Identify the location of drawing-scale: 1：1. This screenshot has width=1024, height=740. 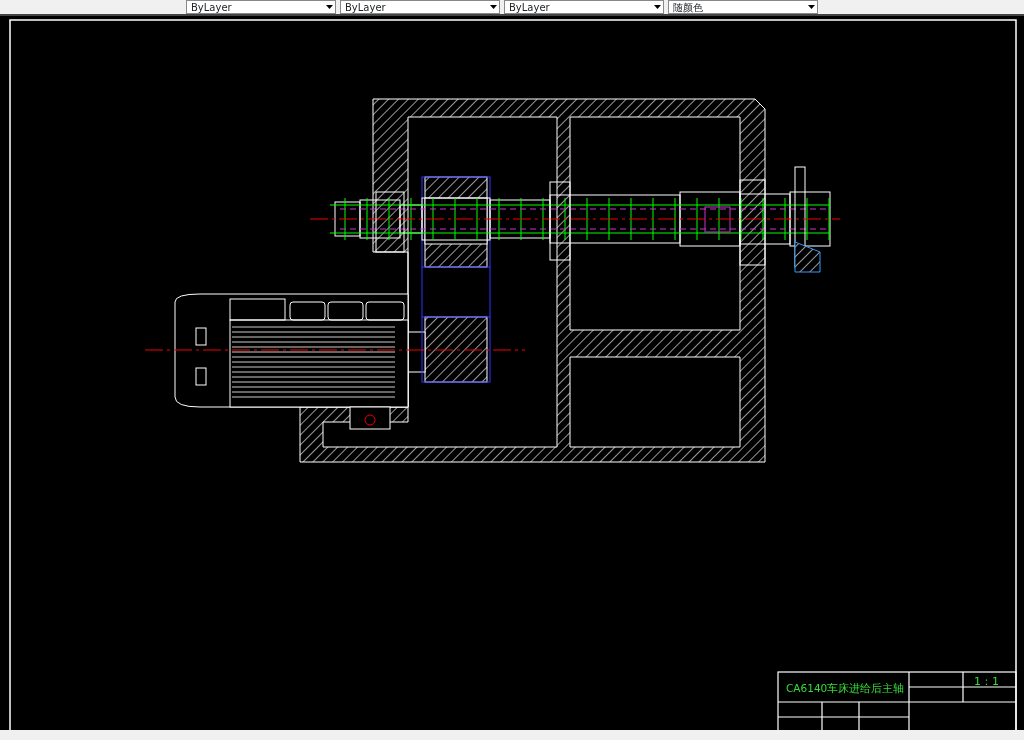
(986, 681).